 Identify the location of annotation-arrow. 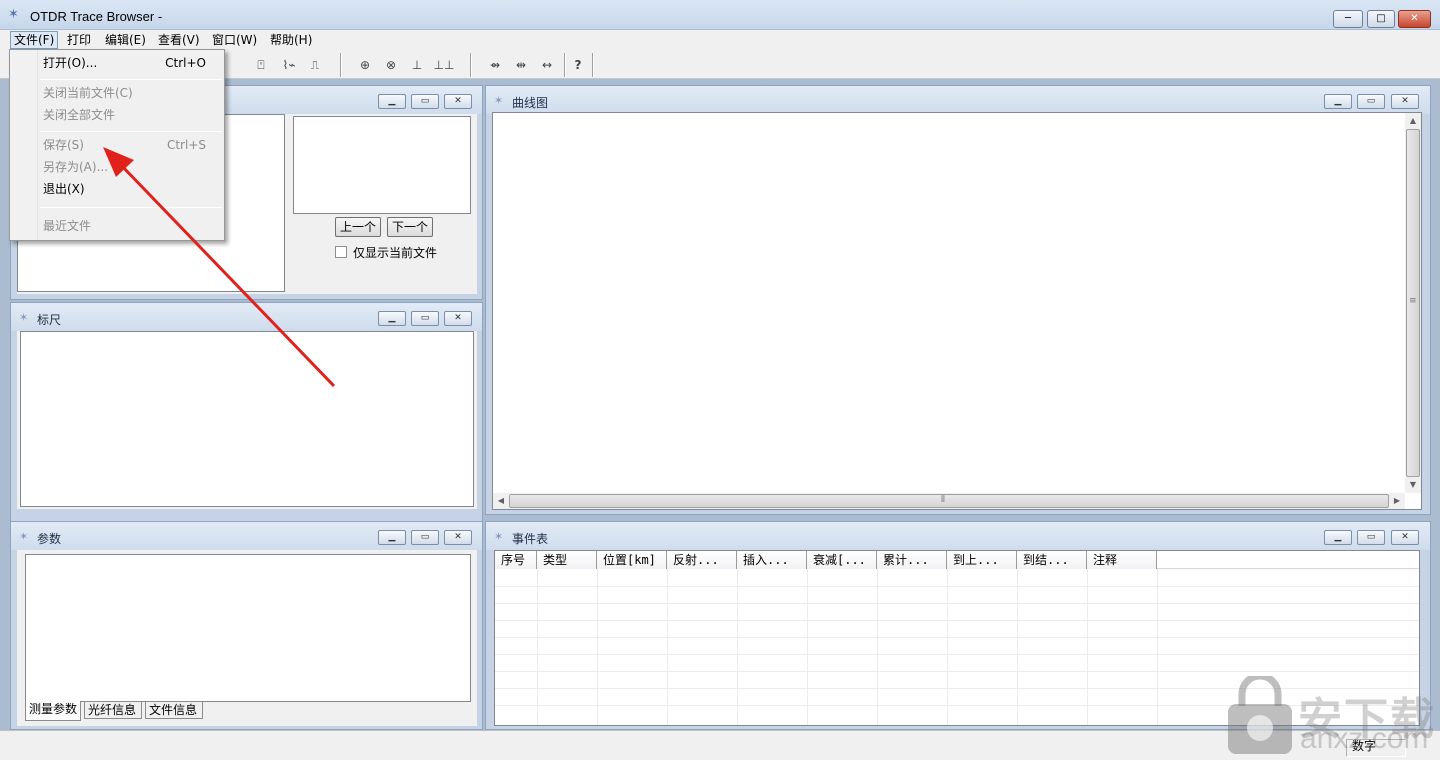
(219, 267).